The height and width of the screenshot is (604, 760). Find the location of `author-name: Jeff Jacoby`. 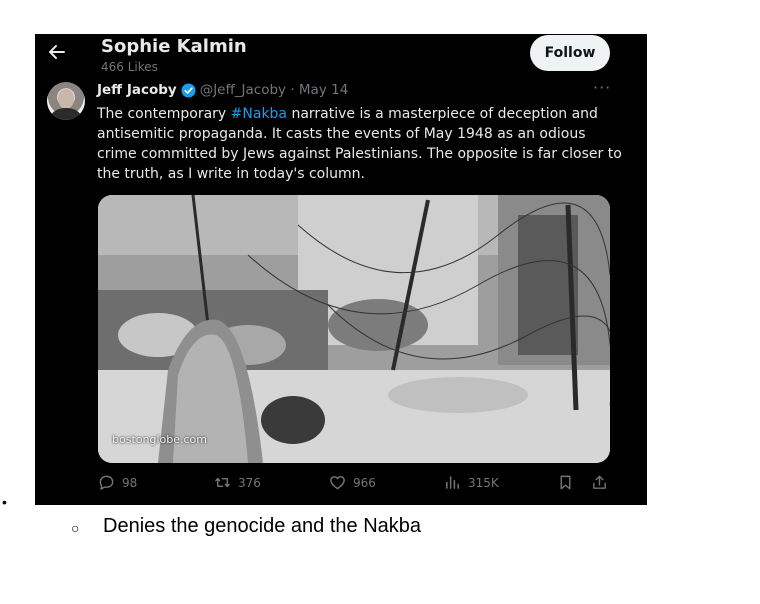

author-name: Jeff Jacoby is located at coordinates (137, 90).